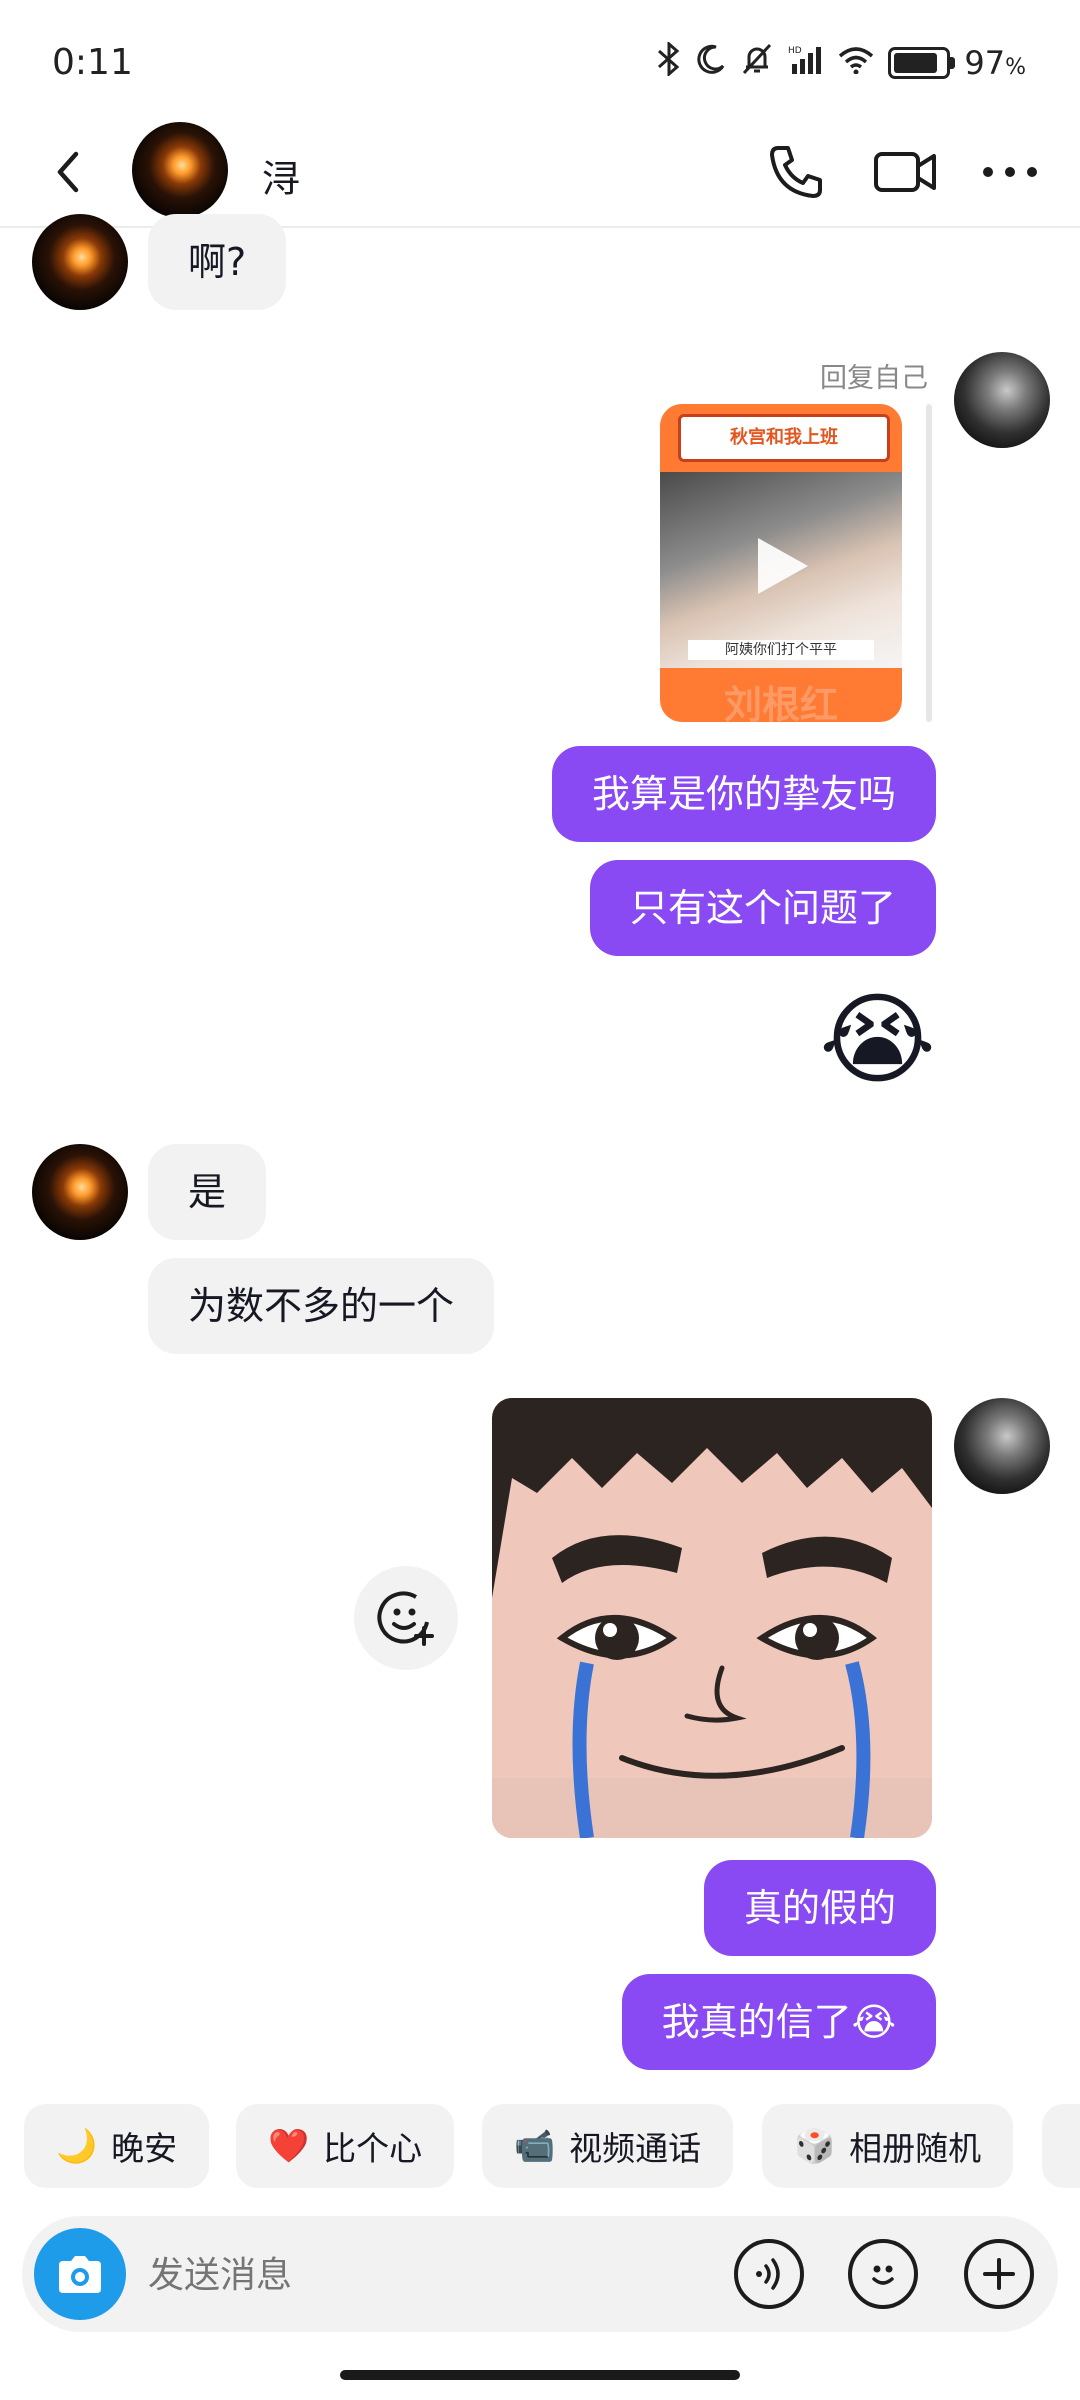 This screenshot has width=1080, height=2400. I want to click on status-time: 0:11, so click(92, 62).